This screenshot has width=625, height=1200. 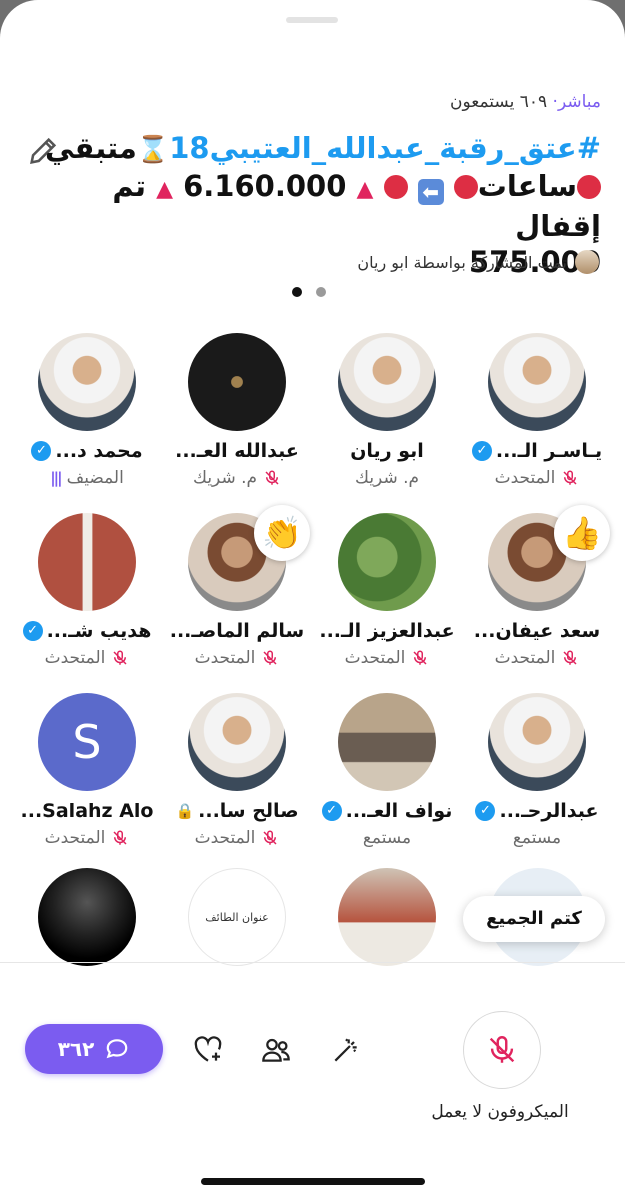 I want to click on participant-card: عبدالعزيز الـ... المتحدث, so click(x=387, y=591).